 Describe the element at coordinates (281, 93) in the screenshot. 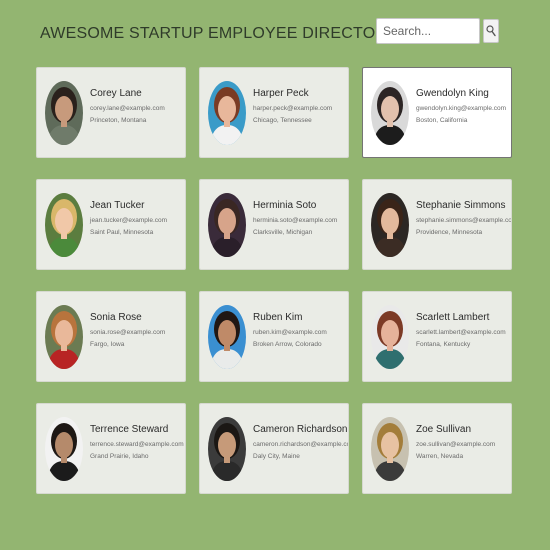

I see `employee-name: Harper Peck` at that location.